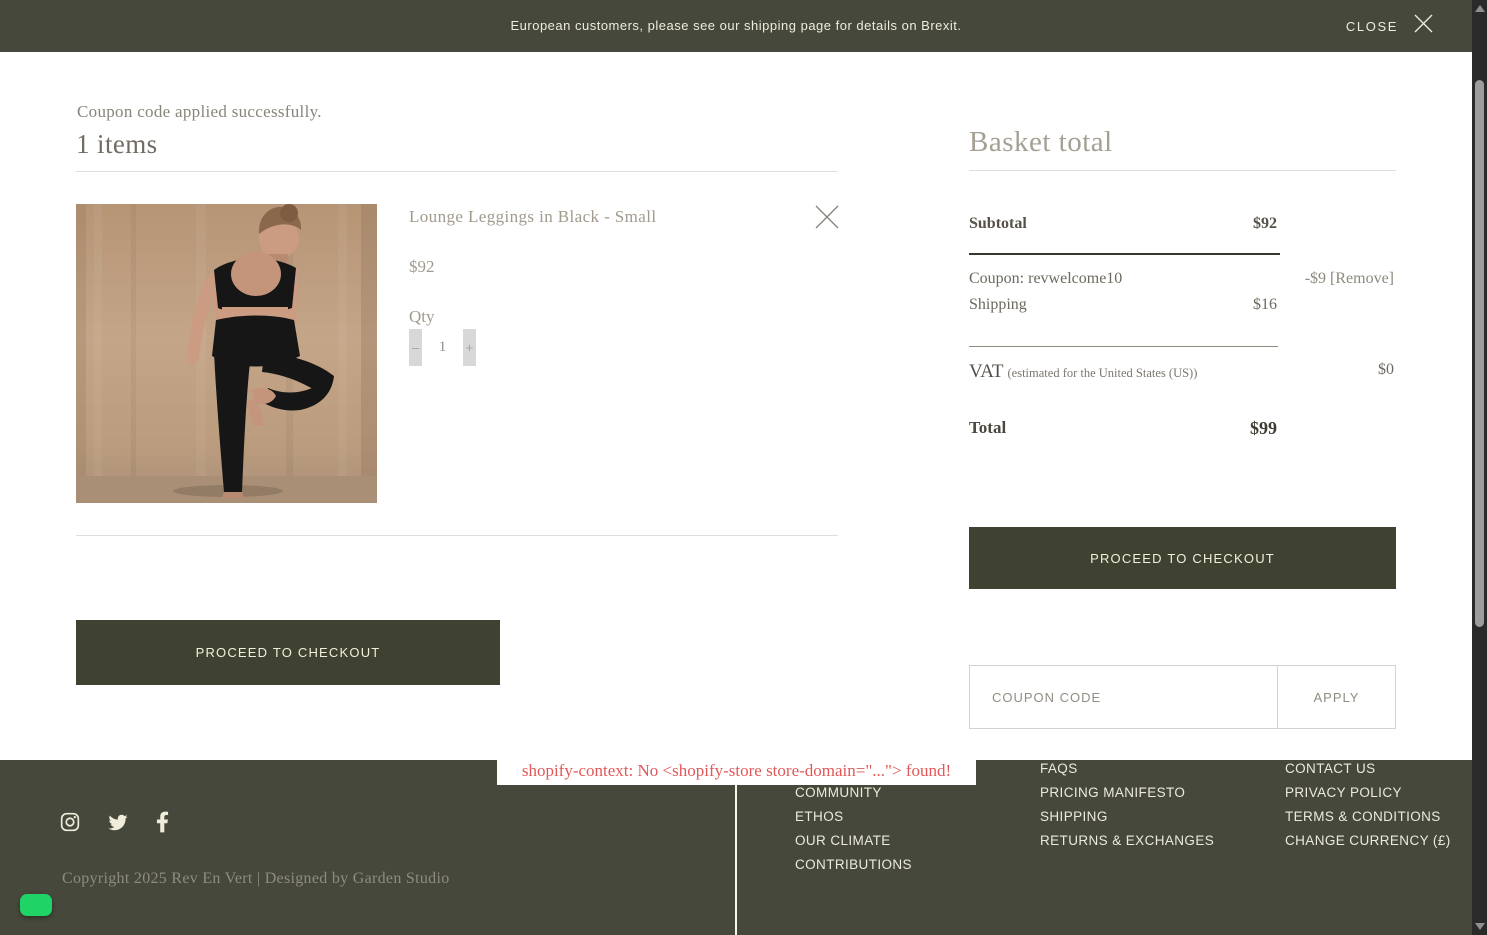 The height and width of the screenshot is (935, 1487). I want to click on apply-coupon-button: APPLY, so click(1336, 697).